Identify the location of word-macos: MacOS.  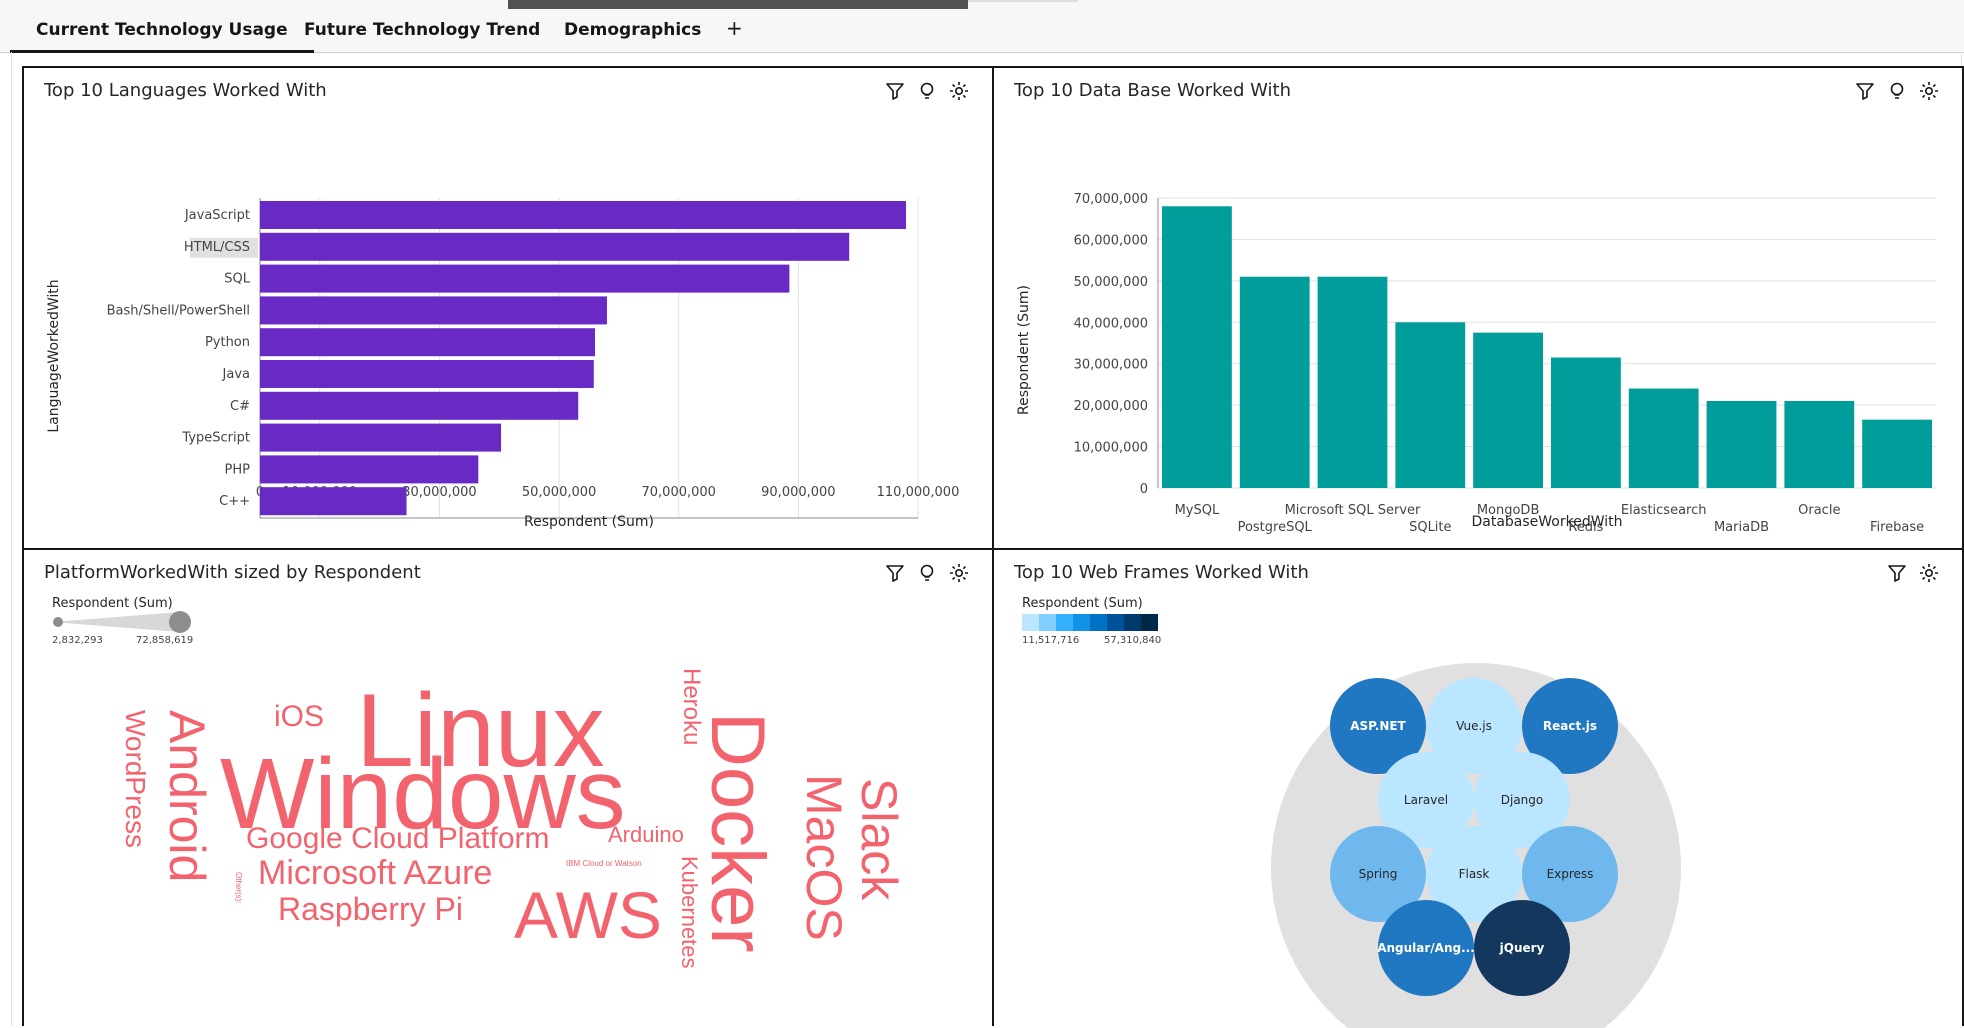
(824, 857).